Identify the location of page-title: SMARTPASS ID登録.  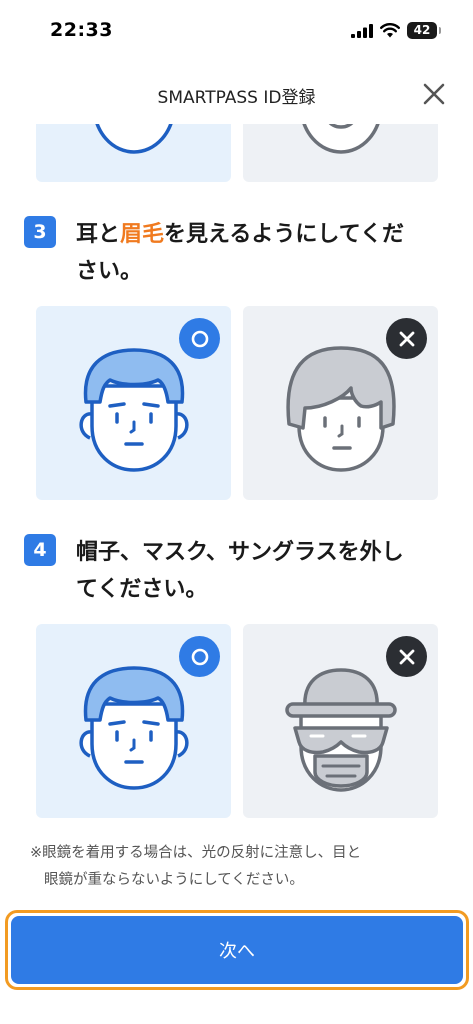
(236, 98).